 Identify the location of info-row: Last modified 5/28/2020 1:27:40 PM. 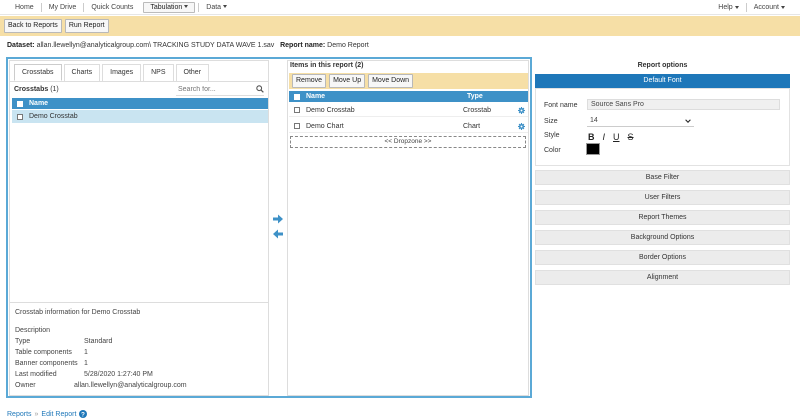
(139, 374).